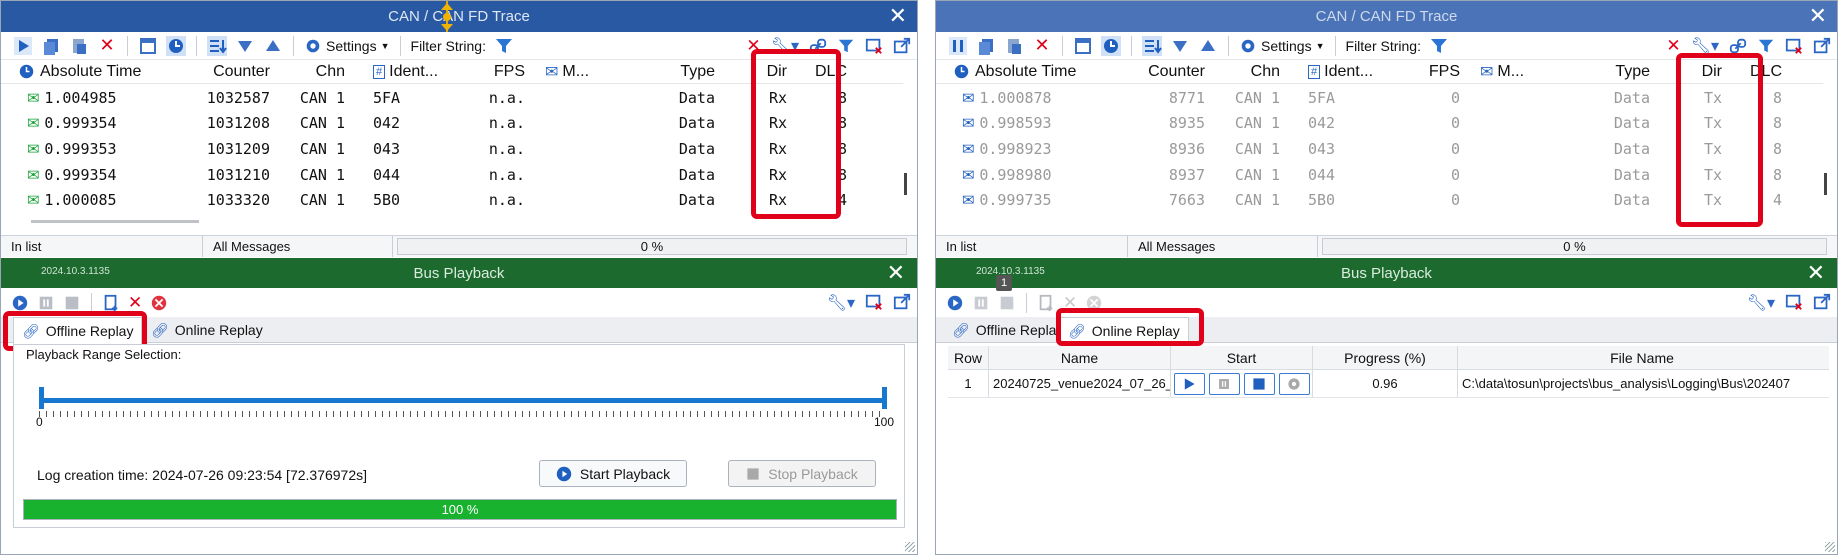 The image size is (1838, 555). I want to click on funnel-icon, so click(1766, 46).